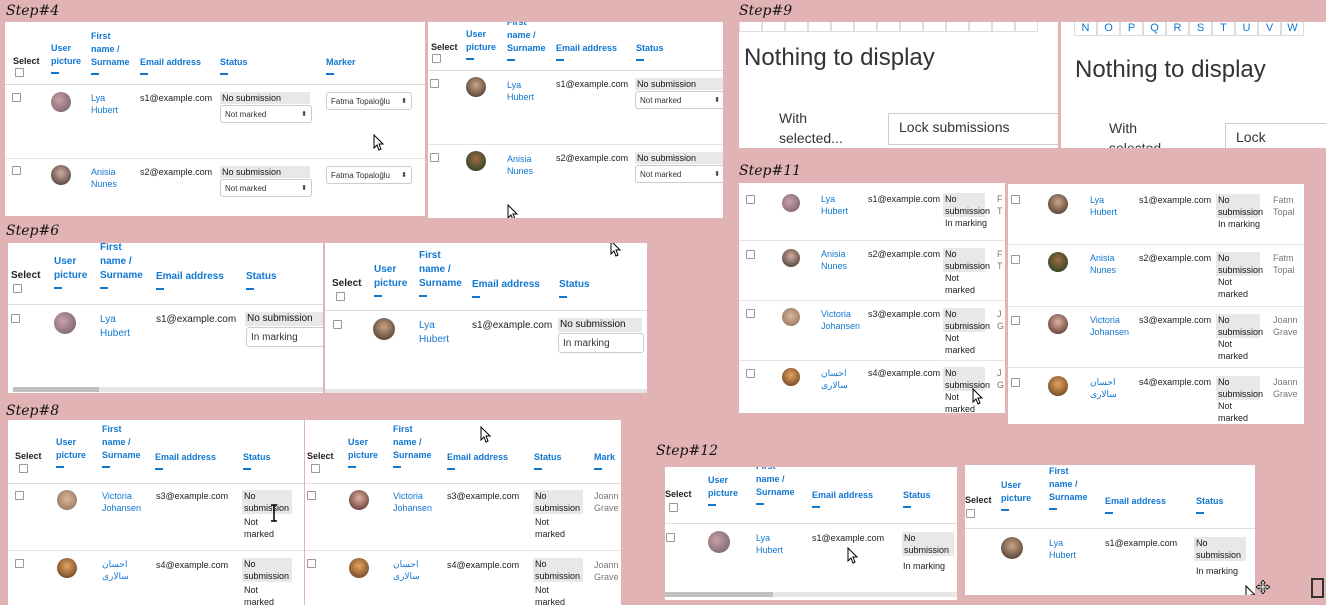  What do you see at coordinates (604, 460) in the screenshot?
I see `marker-header: Mark` at bounding box center [604, 460].